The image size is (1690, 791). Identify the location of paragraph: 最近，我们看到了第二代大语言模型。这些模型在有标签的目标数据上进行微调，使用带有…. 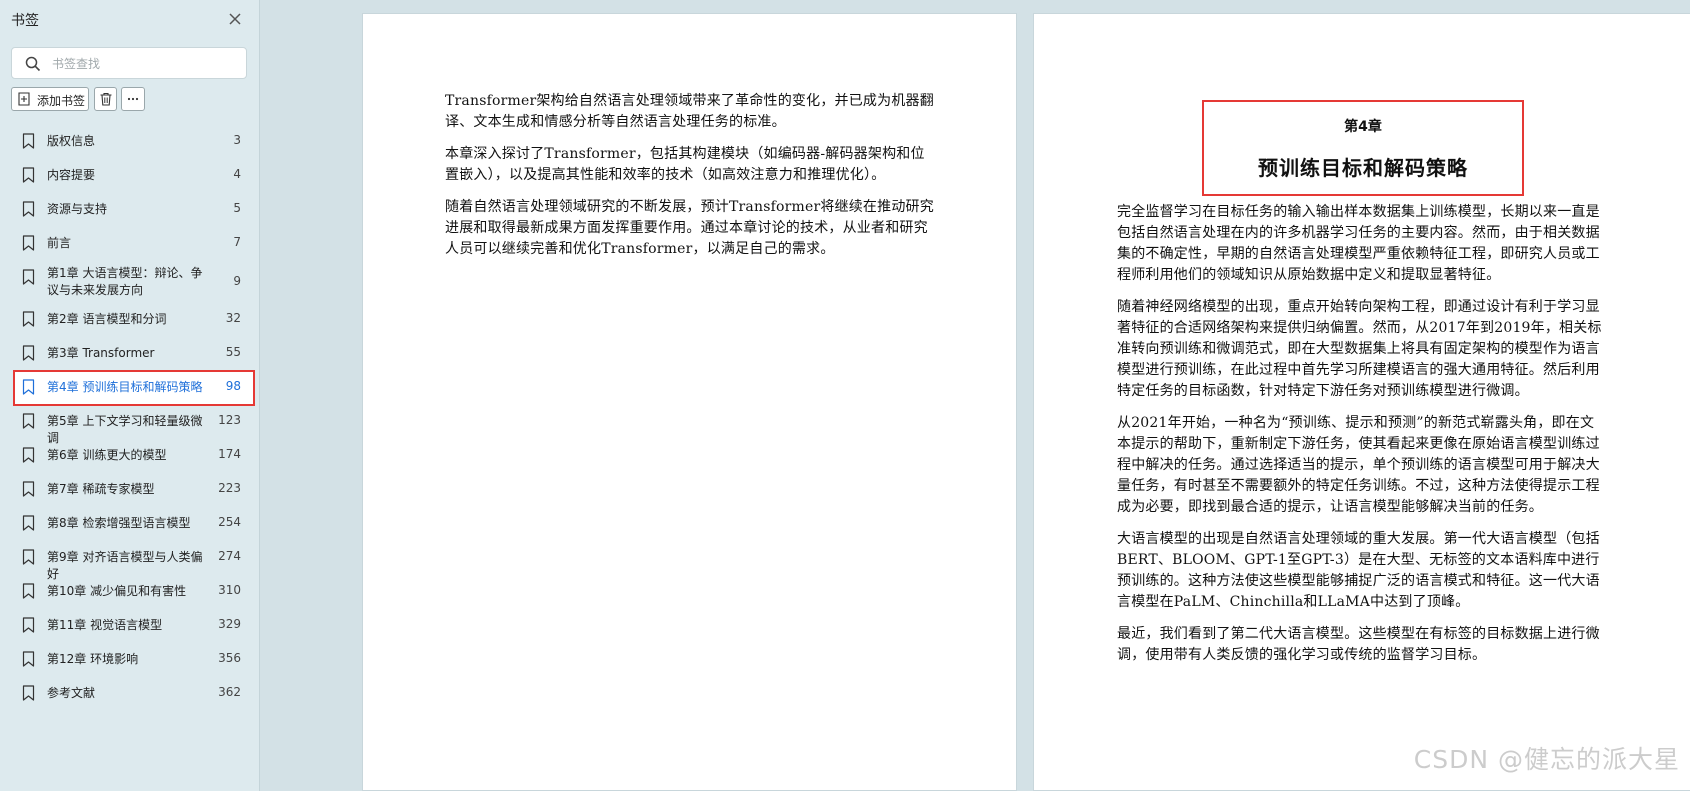
(1358, 644).